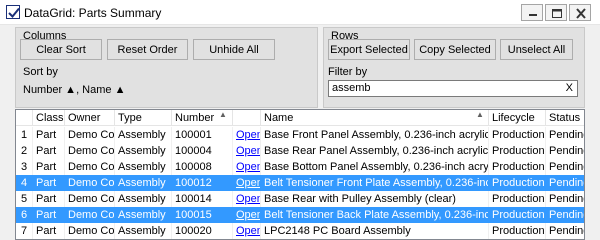 The image size is (600, 240). I want to click on number-cell: 100008, so click(202, 167).